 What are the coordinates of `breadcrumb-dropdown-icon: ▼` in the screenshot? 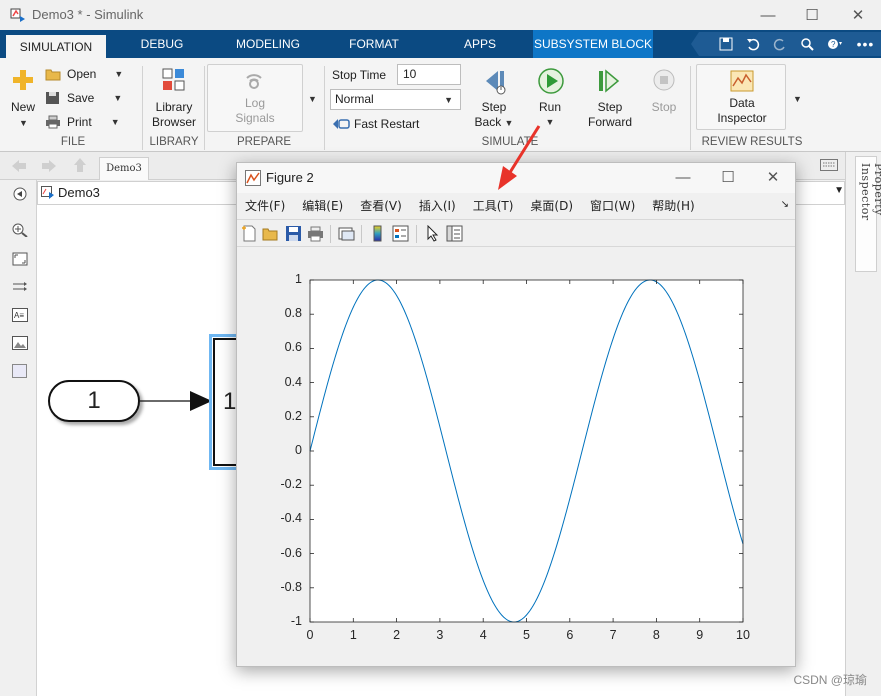 It's located at (839, 190).